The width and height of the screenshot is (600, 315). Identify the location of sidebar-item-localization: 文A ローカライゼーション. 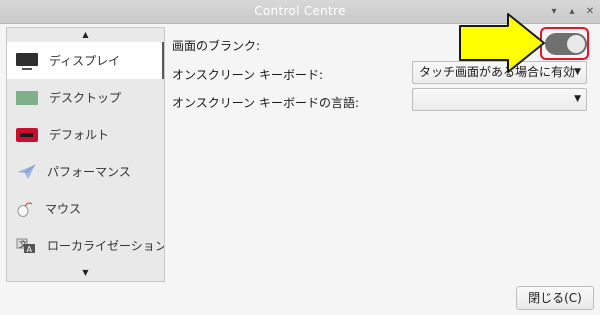
(86, 245).